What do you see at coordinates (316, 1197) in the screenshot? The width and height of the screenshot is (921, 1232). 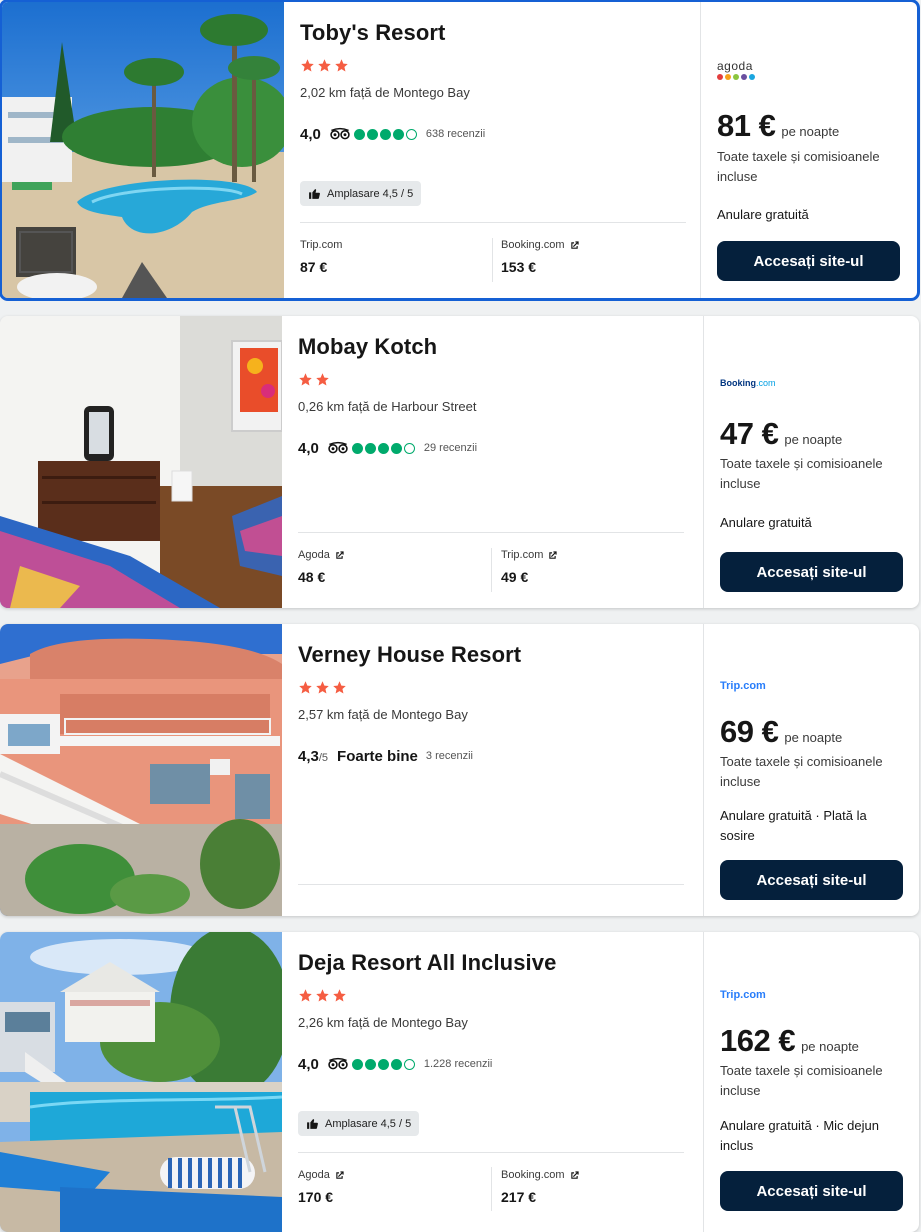 I see `provider-price: 170 €` at bounding box center [316, 1197].